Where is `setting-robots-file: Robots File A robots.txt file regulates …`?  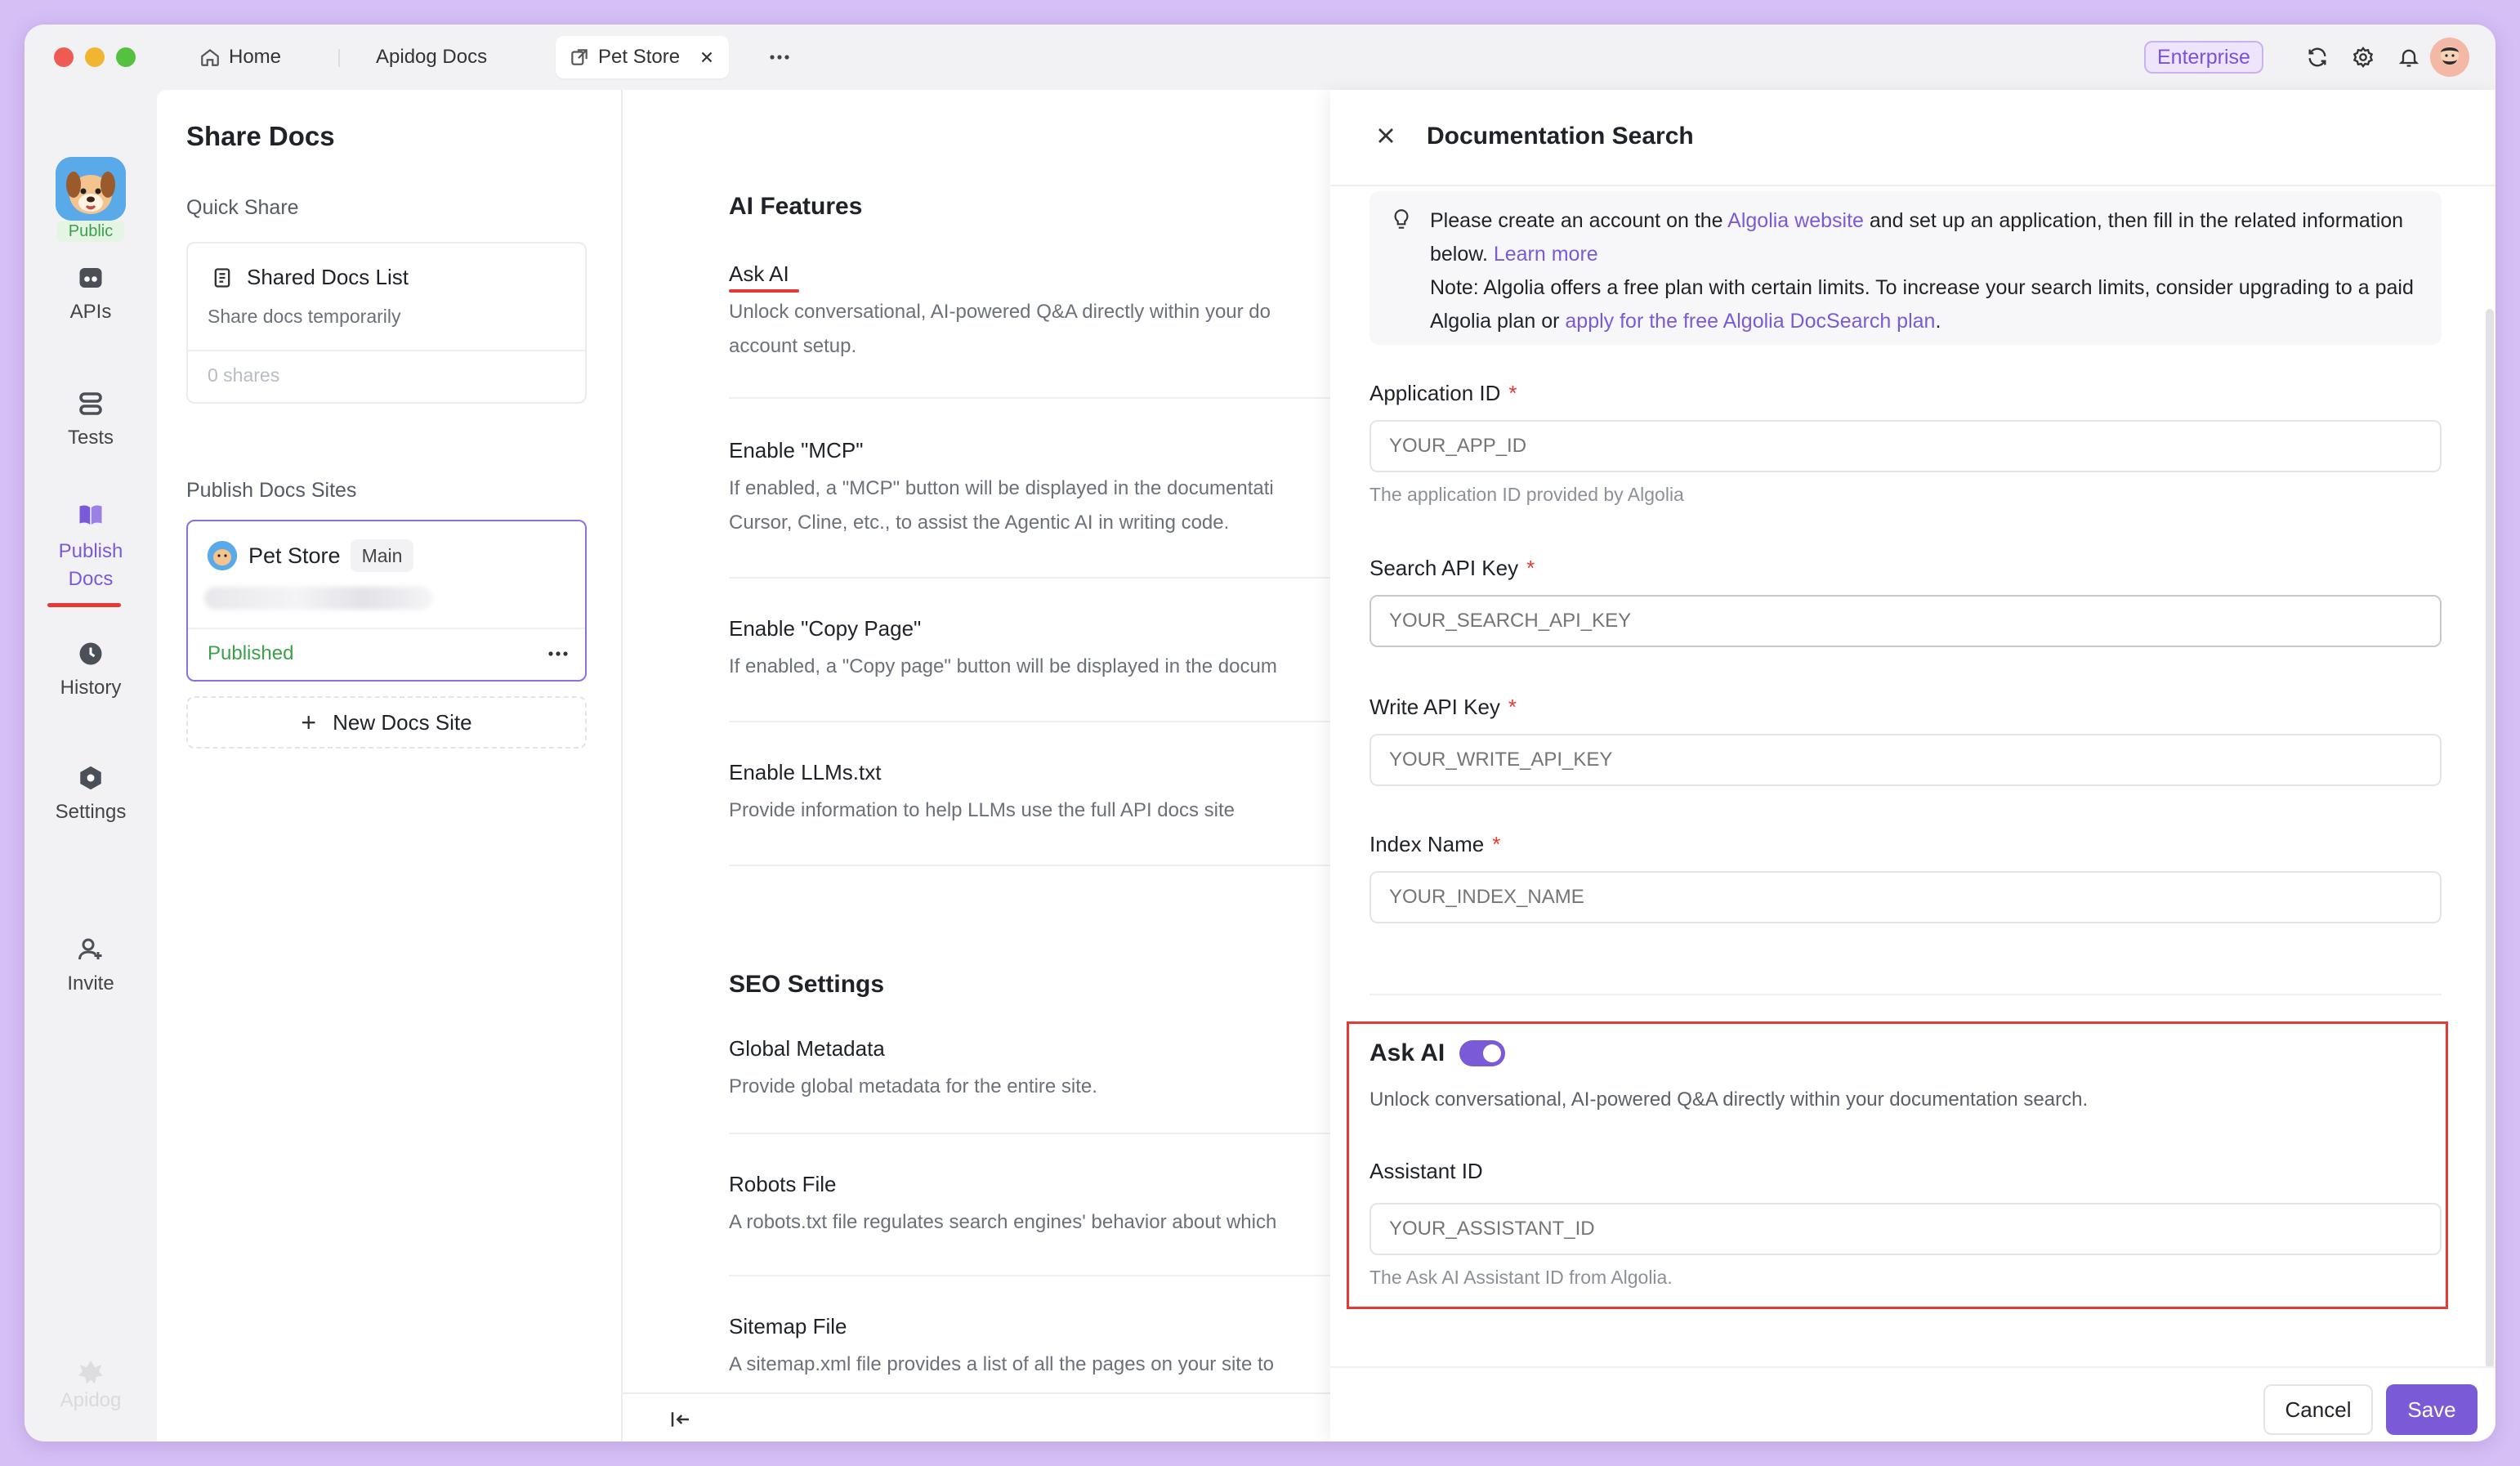 setting-robots-file: Robots File A robots.txt file regulates … is located at coordinates (1029, 1206).